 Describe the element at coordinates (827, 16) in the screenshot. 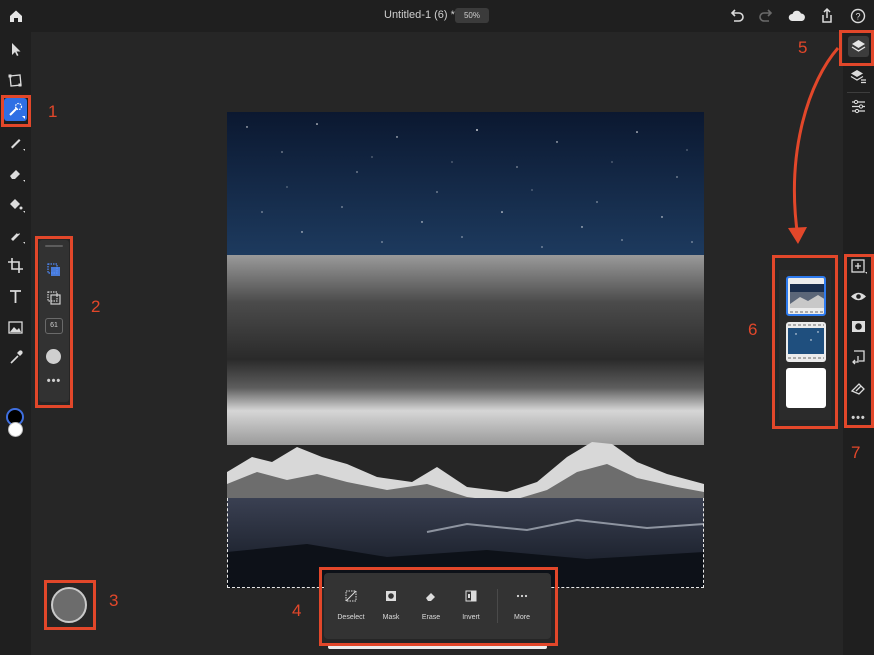

I see `share-icon` at that location.